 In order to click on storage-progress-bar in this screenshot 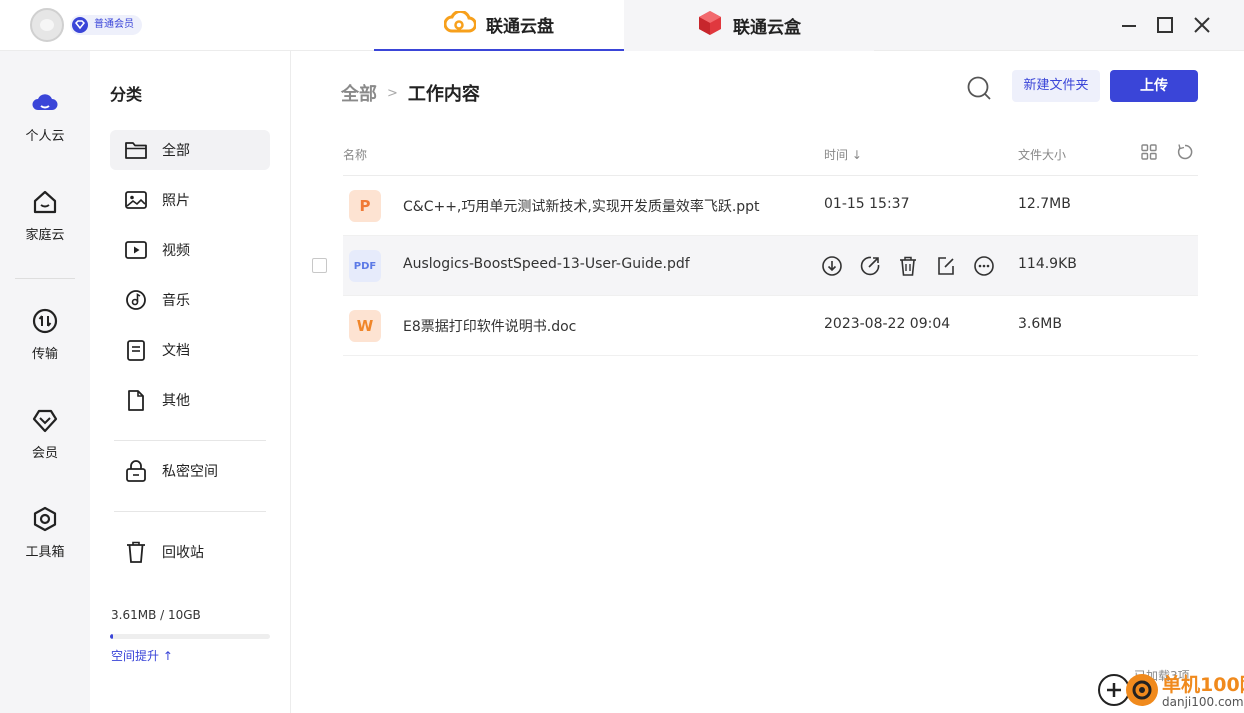, I will do `click(190, 636)`.